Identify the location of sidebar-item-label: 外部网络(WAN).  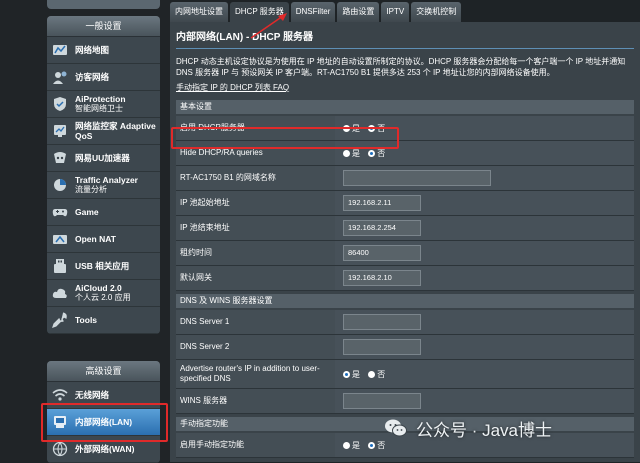
(105, 449).